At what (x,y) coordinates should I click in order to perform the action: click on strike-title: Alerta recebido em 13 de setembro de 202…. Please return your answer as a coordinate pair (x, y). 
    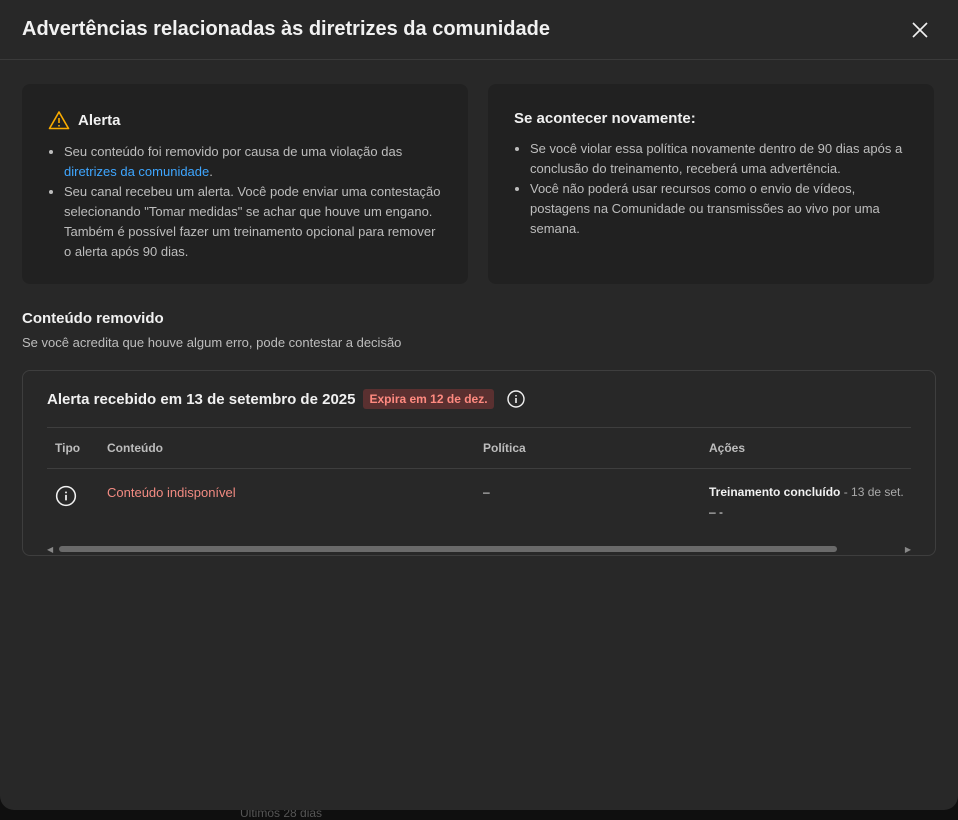
    Looking at the image, I should click on (201, 399).